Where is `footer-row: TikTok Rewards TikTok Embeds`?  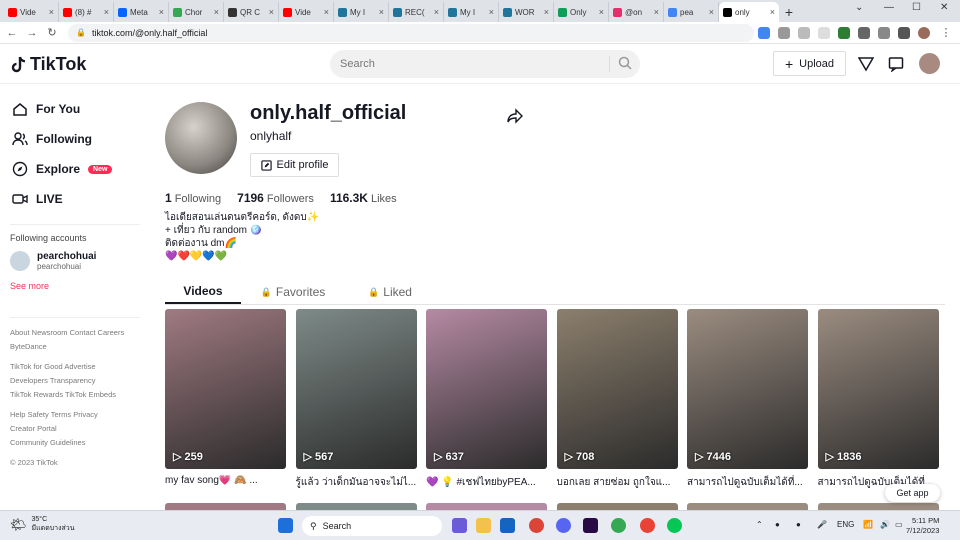 footer-row: TikTok Rewards TikTok Embeds is located at coordinates (80, 395).